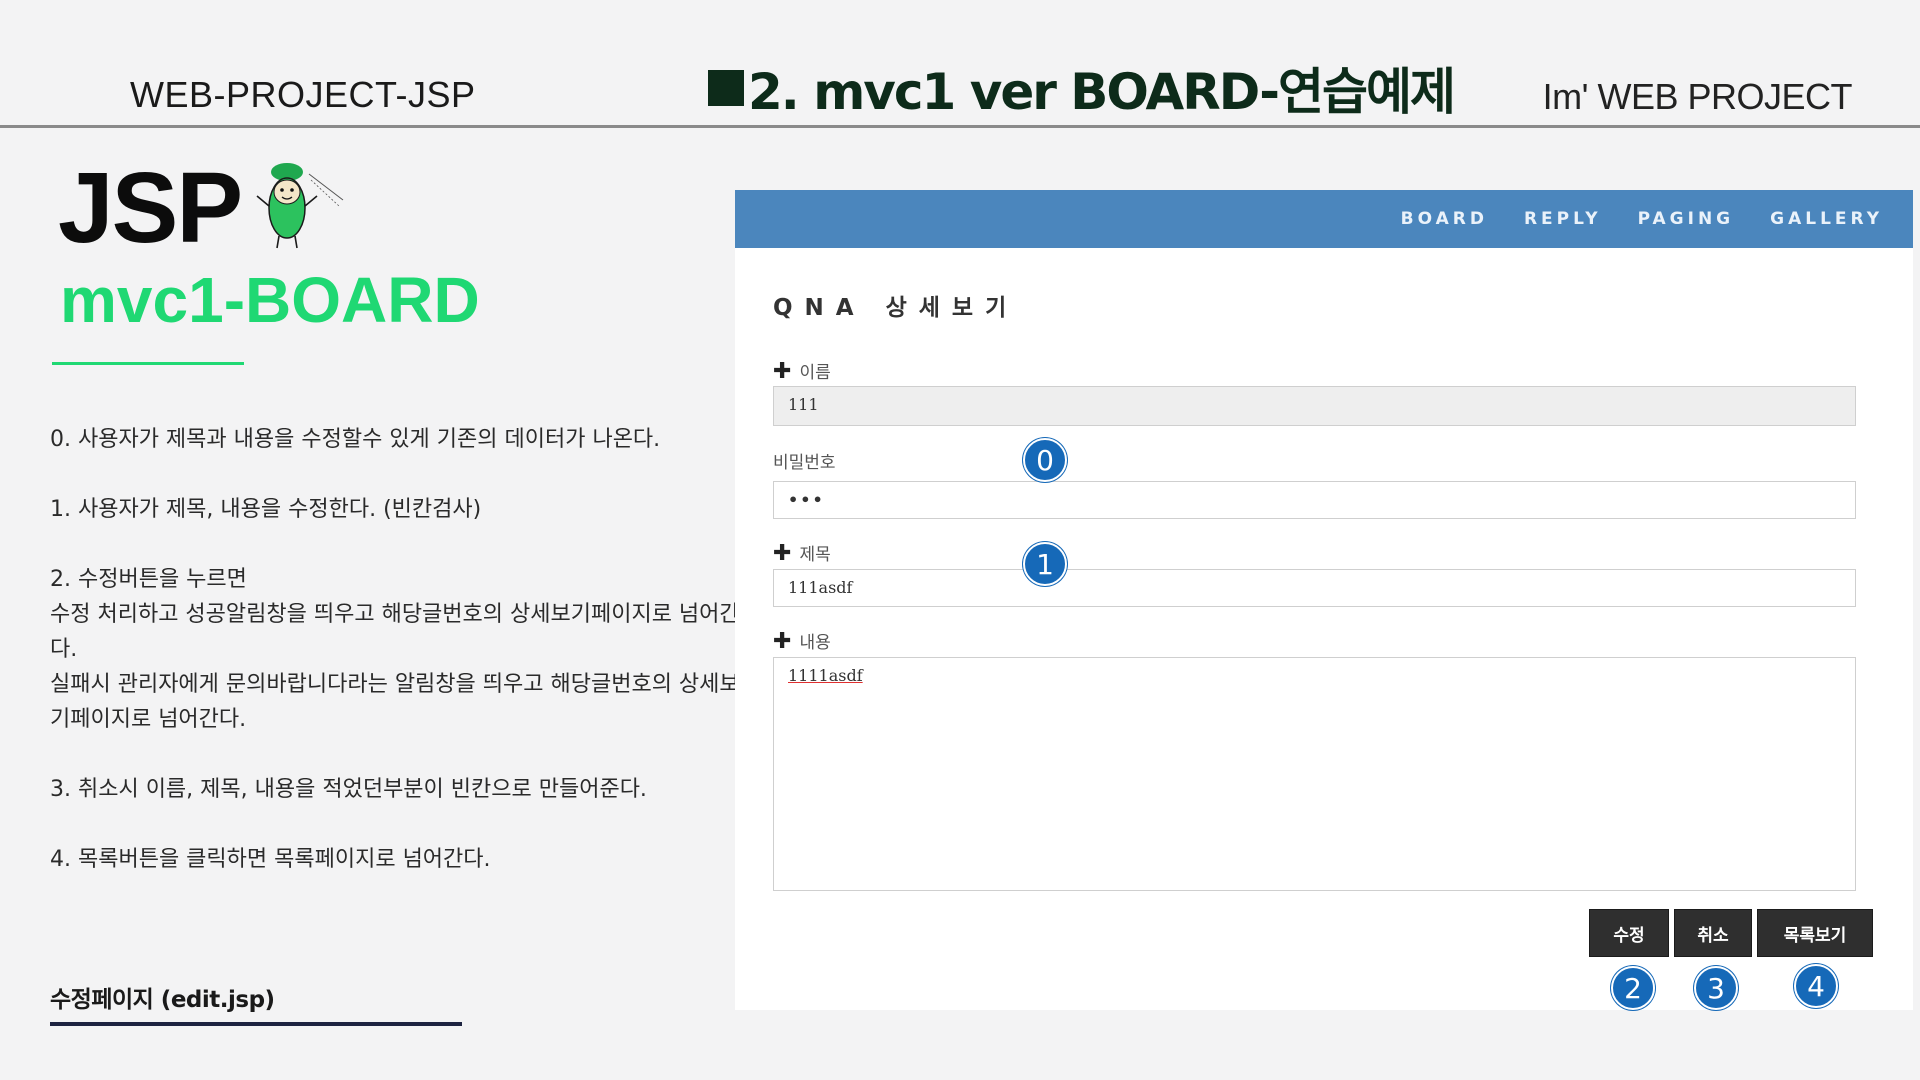 The width and height of the screenshot is (1920, 1080). I want to click on header-center-title: 2. mvc1 ver BOARD-연습예제, so click(1082, 88).